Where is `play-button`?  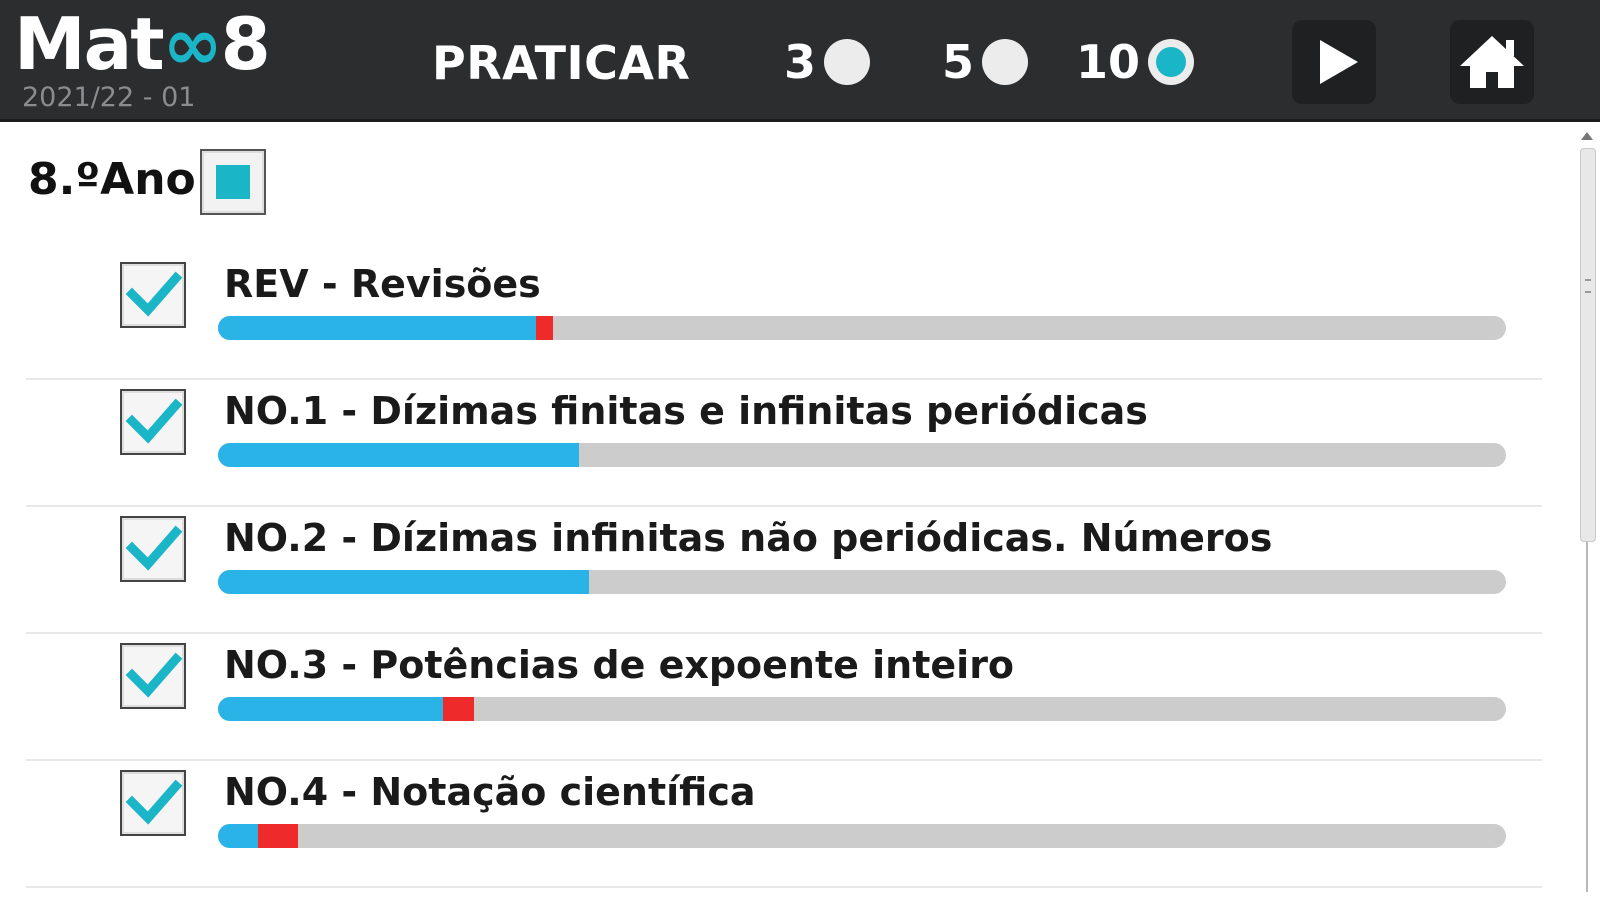
play-button is located at coordinates (1334, 62).